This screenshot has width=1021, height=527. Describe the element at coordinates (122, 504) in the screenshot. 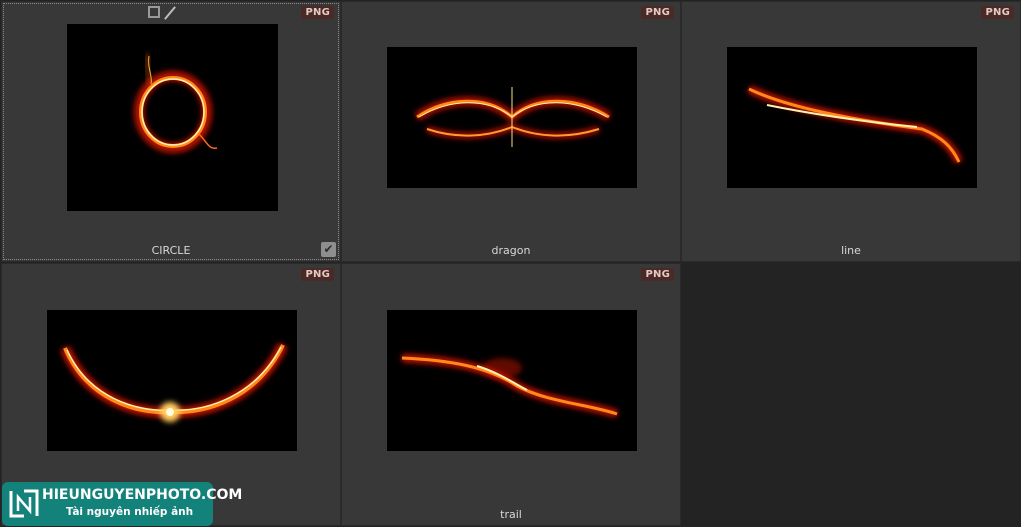

I see `watermark-logo: HIEUNGUYENPHOTO.COM Tài nguyên nhiếp ảnh` at that location.